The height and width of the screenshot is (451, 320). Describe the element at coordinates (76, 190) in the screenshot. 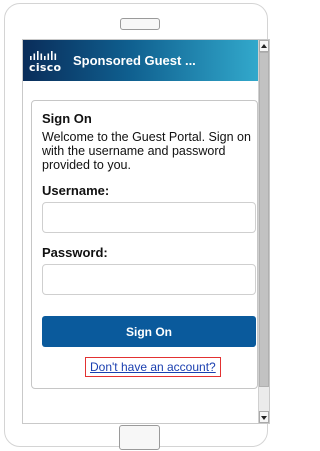

I see `username-label: Username:` at that location.